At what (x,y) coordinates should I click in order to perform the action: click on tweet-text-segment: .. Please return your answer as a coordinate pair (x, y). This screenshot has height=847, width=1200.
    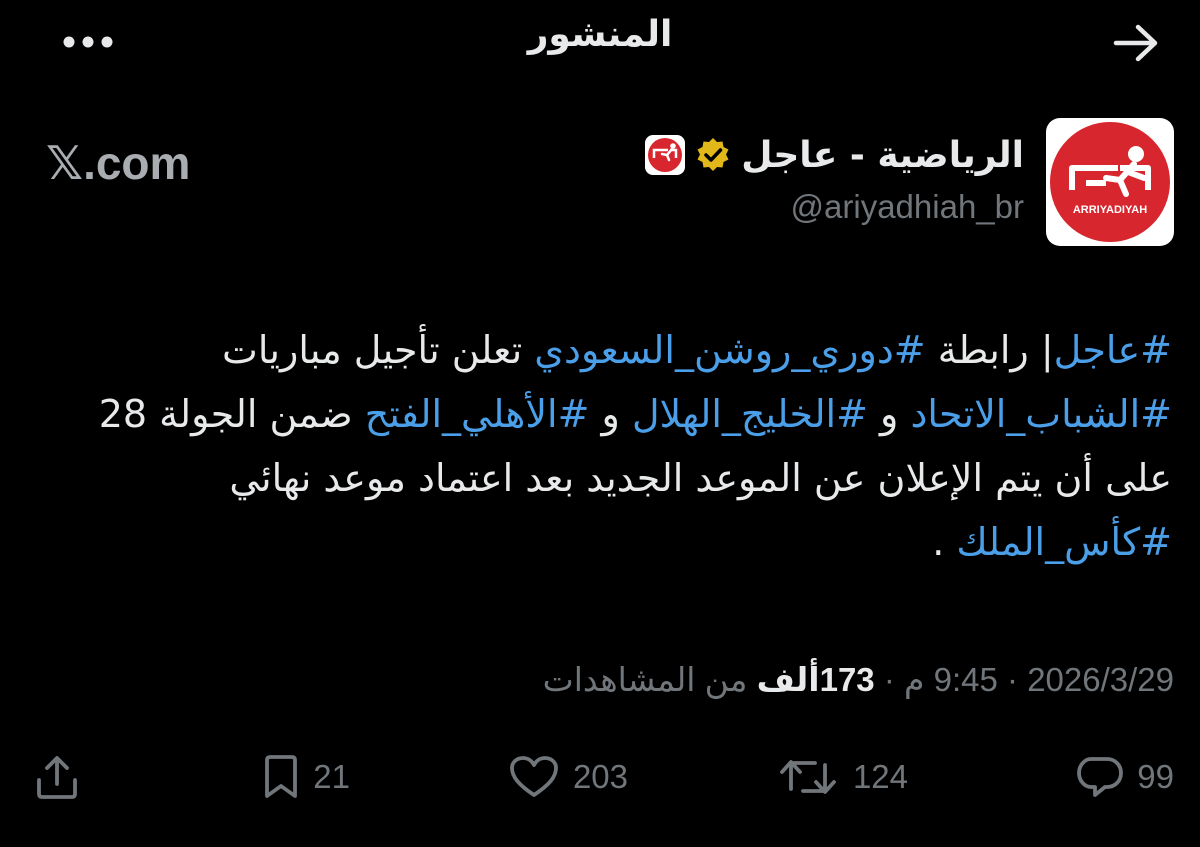
    Looking at the image, I should click on (944, 542).